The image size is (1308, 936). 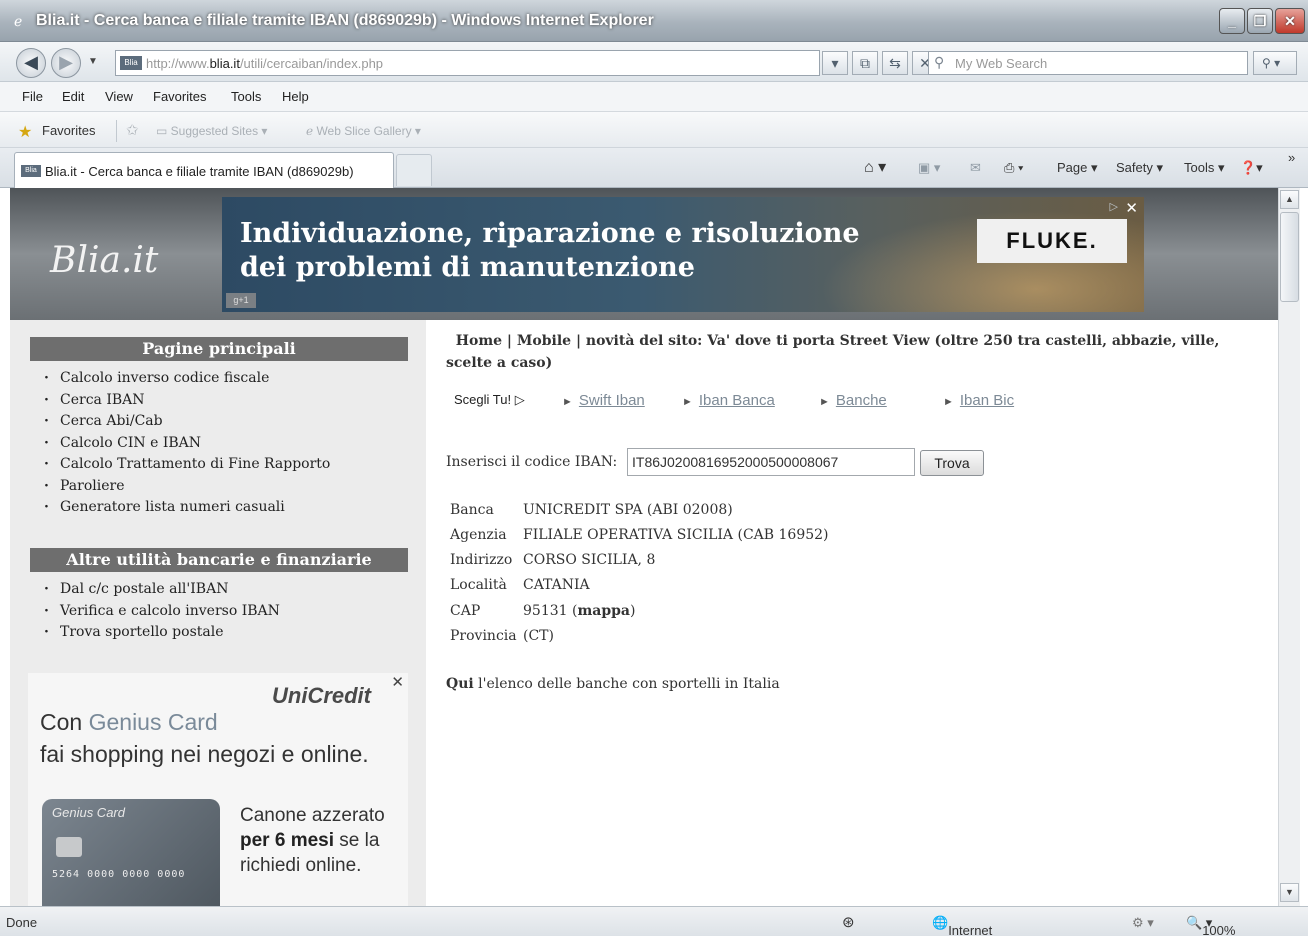 What do you see at coordinates (1289, 257) in the screenshot?
I see `scroll-thumb` at bounding box center [1289, 257].